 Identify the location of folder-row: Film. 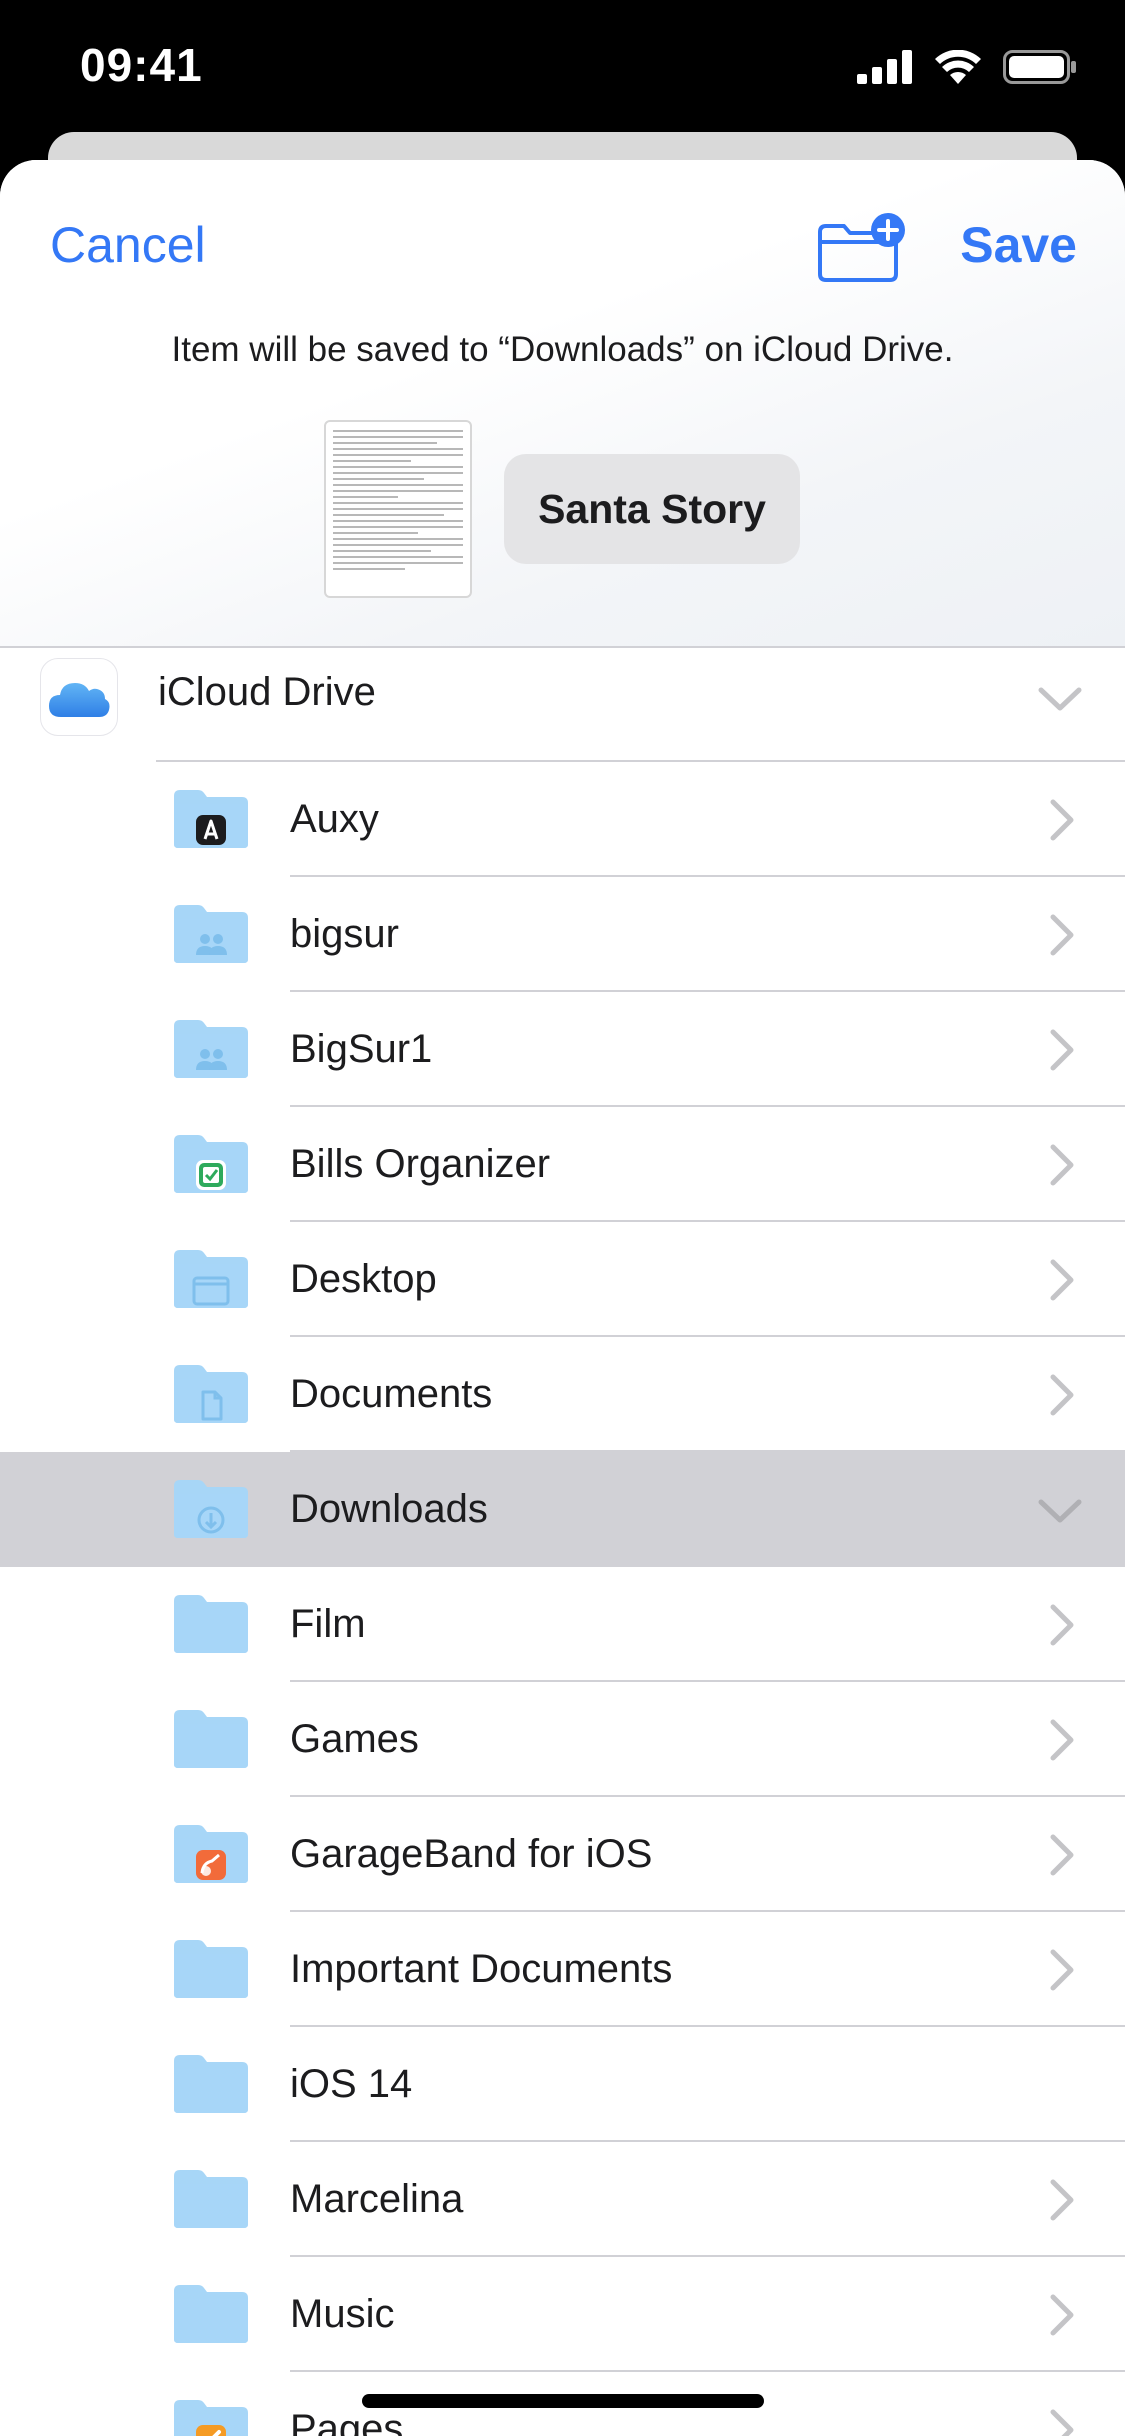
(562, 1624).